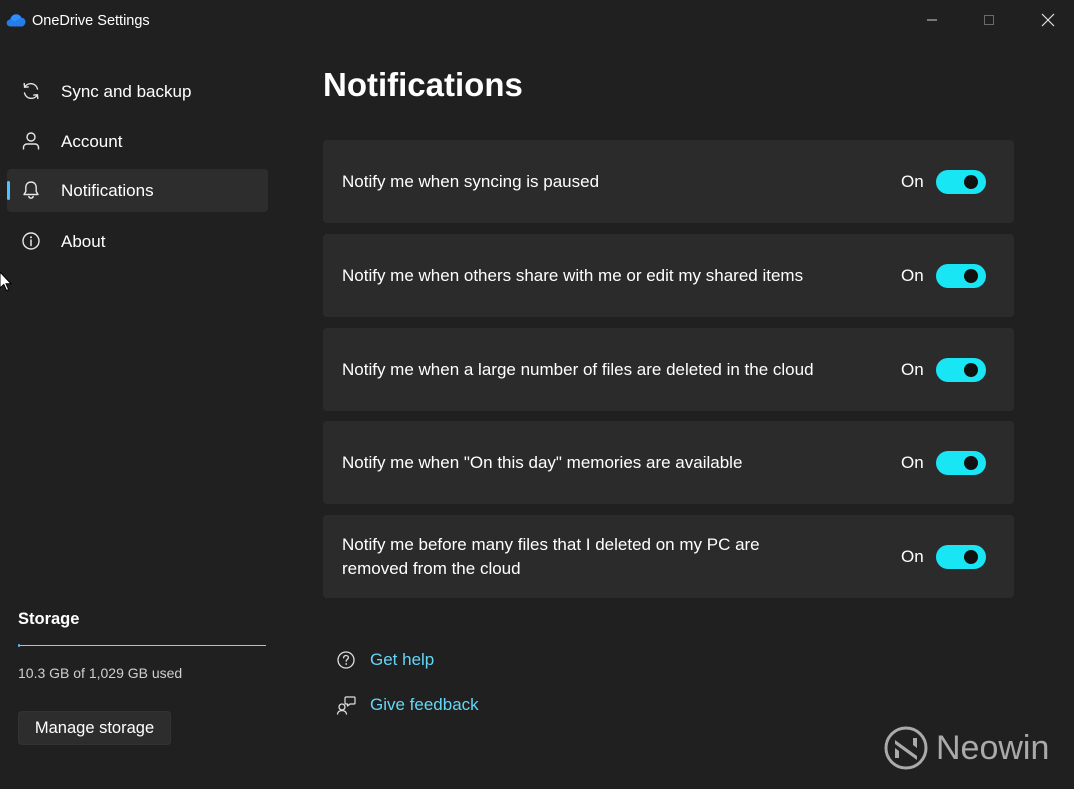 The image size is (1074, 789). I want to click on info-icon, so click(31, 241).